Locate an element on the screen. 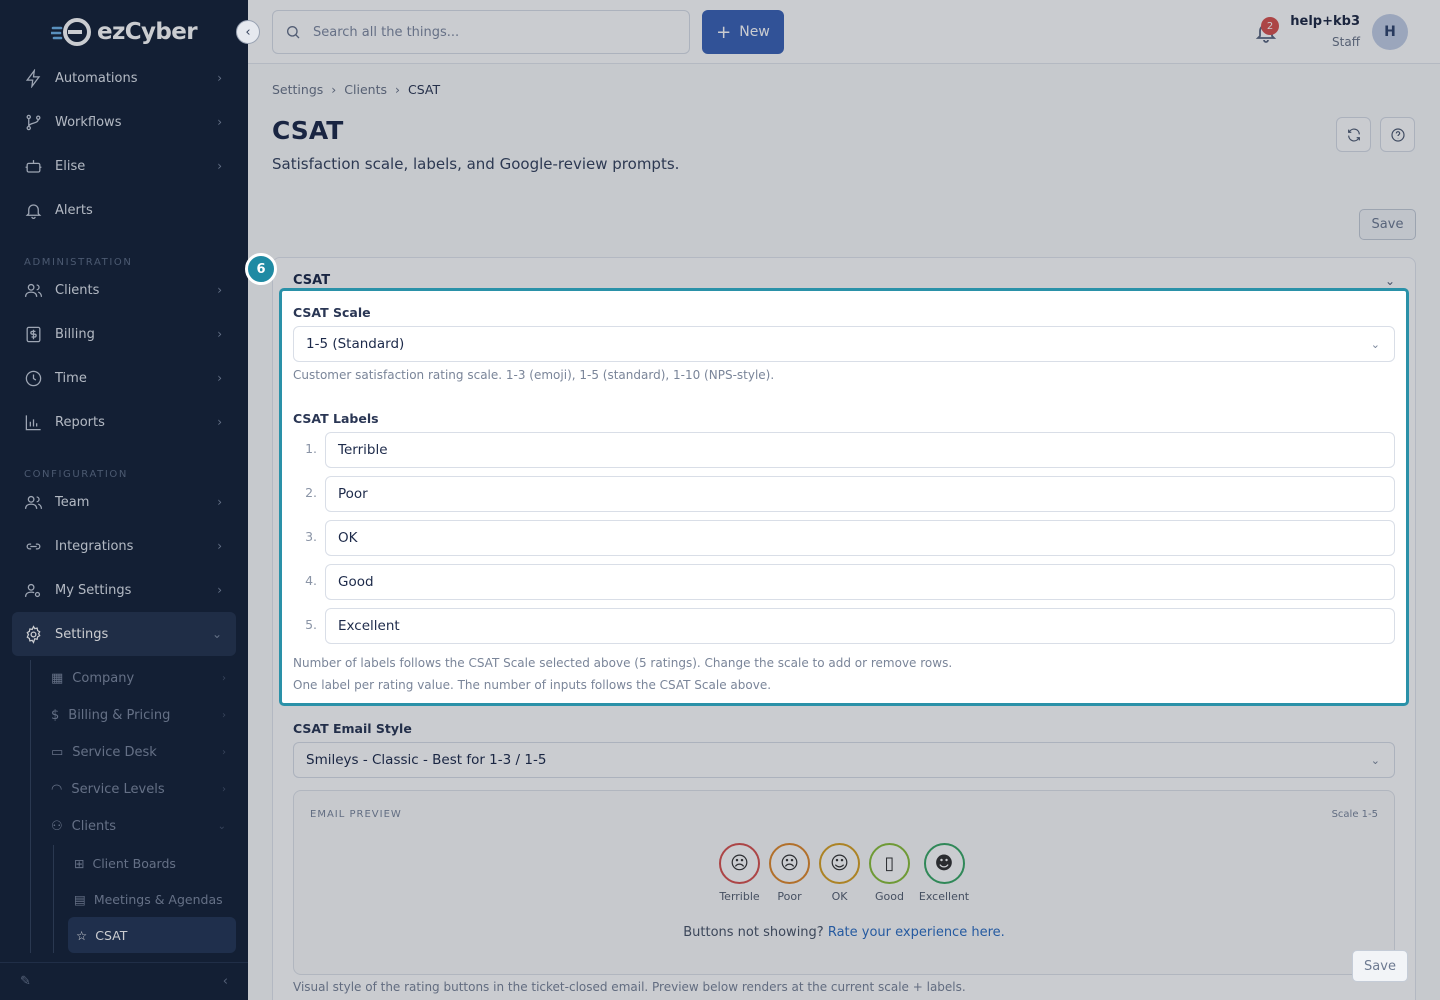 This screenshot has height=1000, width=1440. brand-logo: ezCyber is located at coordinates (124, 32).